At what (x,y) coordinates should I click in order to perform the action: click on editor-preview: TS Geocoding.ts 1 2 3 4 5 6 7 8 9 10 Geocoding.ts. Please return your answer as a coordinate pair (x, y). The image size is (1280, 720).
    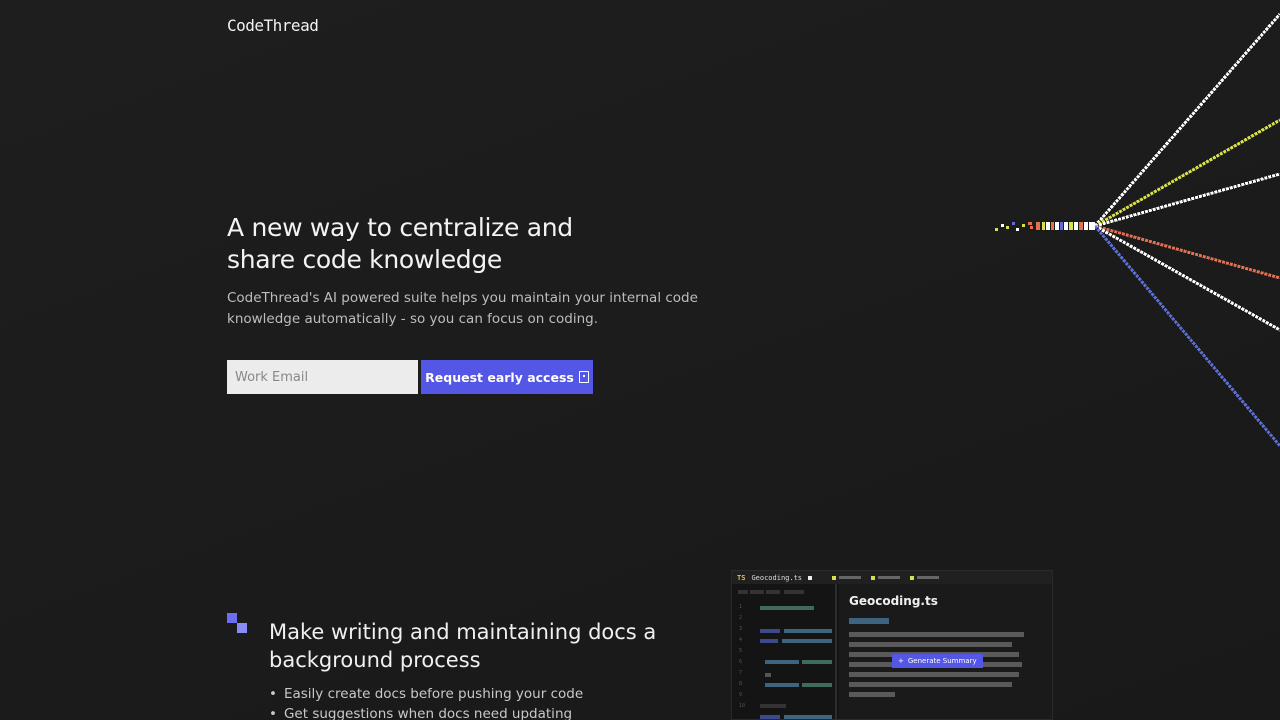
    Looking at the image, I should click on (892, 645).